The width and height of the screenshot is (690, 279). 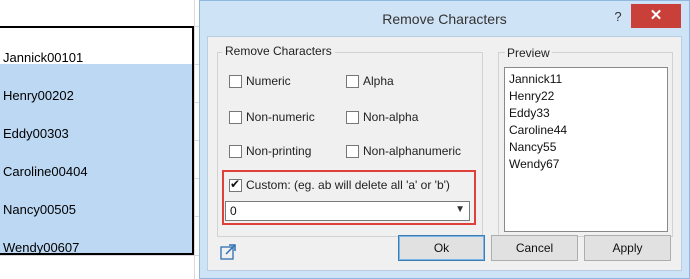 What do you see at coordinates (38, 95) in the screenshot?
I see `cell-a2: Henry00202` at bounding box center [38, 95].